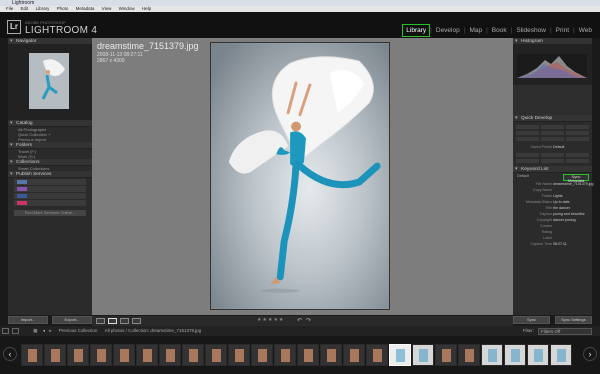  I want to click on sync-metadata-button: Sync Metadata, so click(576, 178).